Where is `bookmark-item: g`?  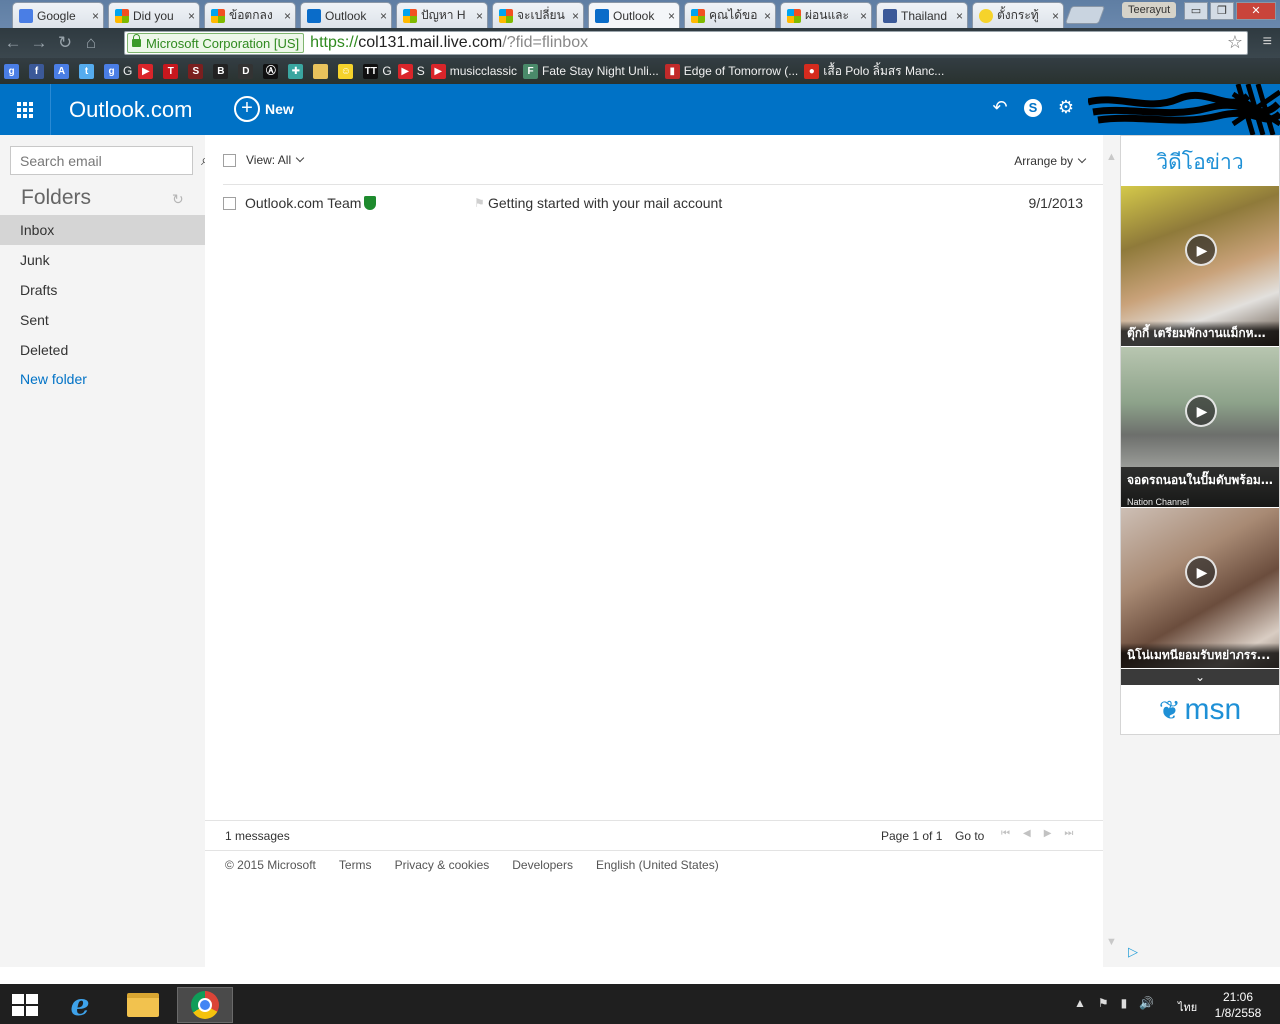 bookmark-item: g is located at coordinates (13, 71).